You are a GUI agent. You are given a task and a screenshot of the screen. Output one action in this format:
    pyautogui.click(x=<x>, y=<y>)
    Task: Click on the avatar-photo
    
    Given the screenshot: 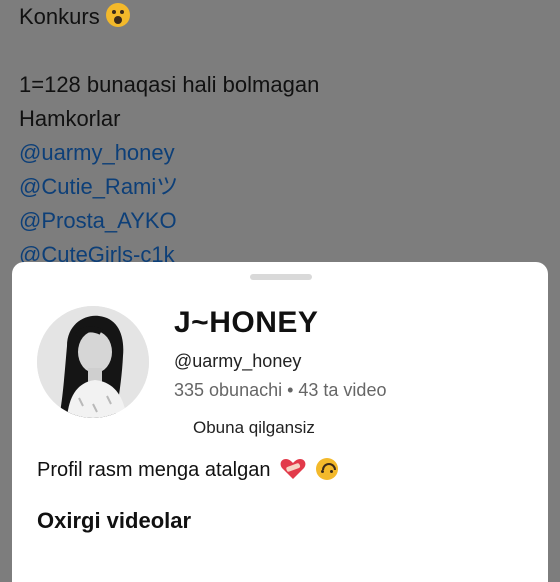 What is the action you would take?
    pyautogui.click(x=93, y=362)
    